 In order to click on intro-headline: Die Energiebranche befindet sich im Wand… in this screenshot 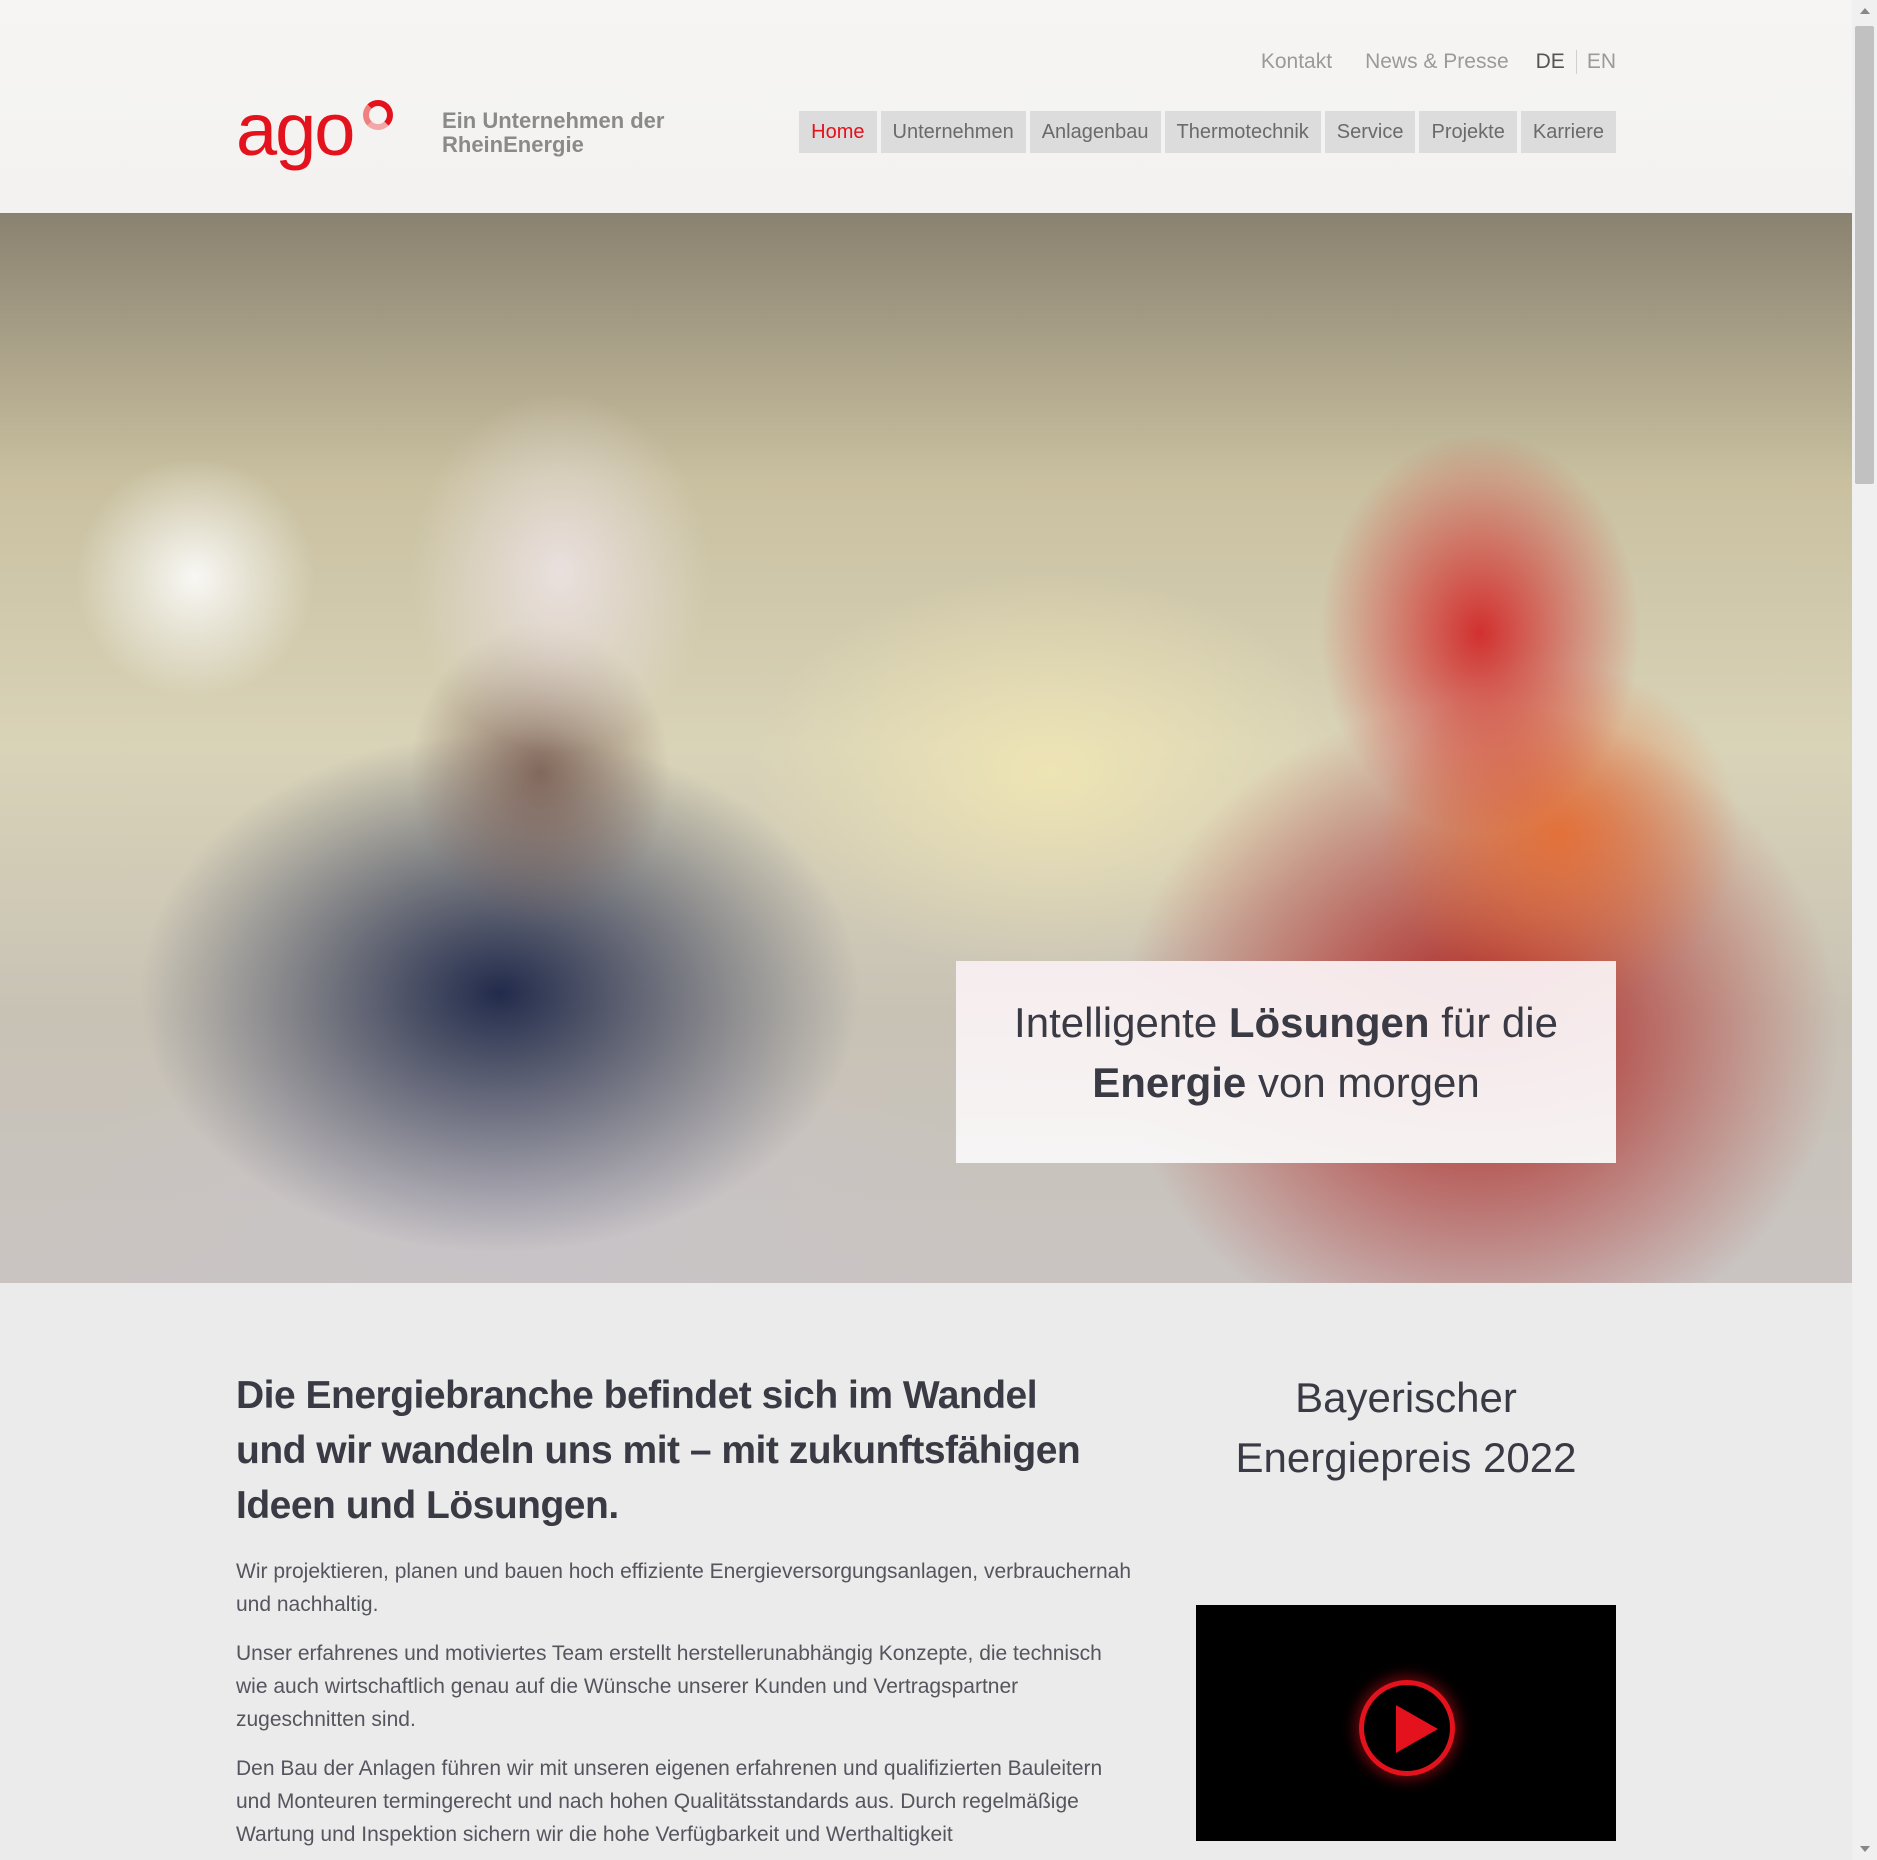, I will do `click(658, 1450)`.